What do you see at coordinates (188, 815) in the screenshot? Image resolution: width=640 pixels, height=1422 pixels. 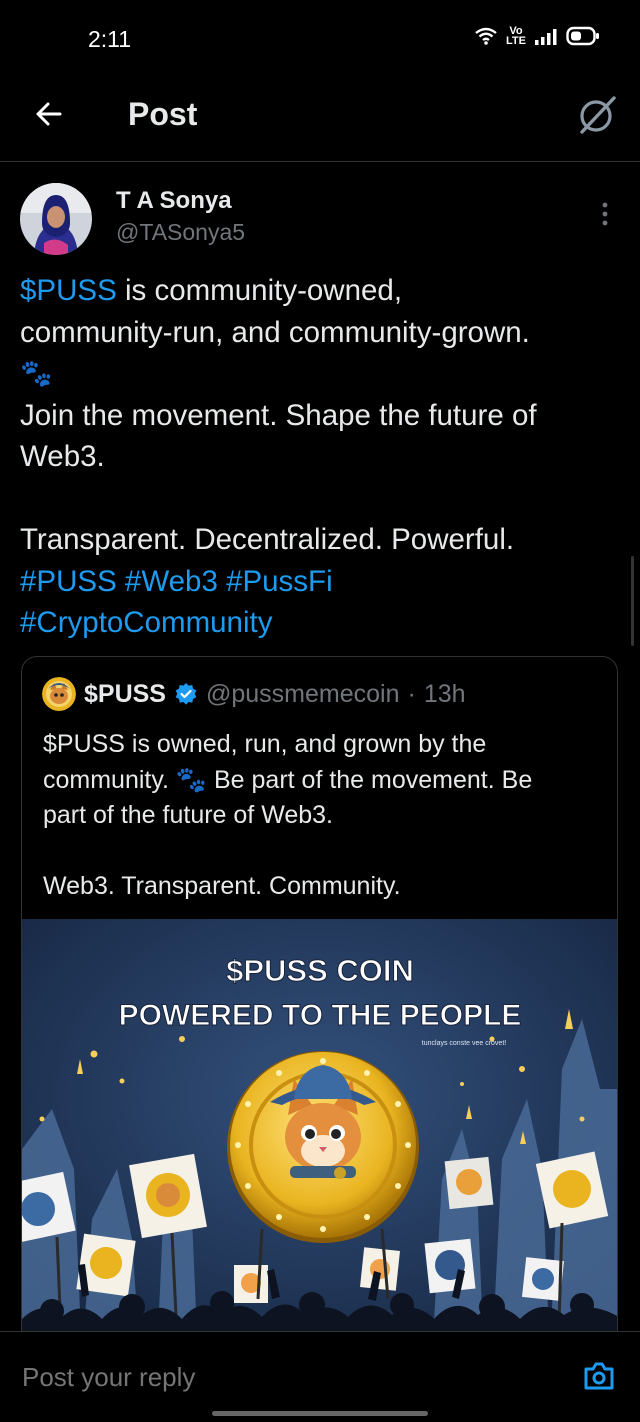 I see `quote-text-line: part of the future of Web3.` at bounding box center [188, 815].